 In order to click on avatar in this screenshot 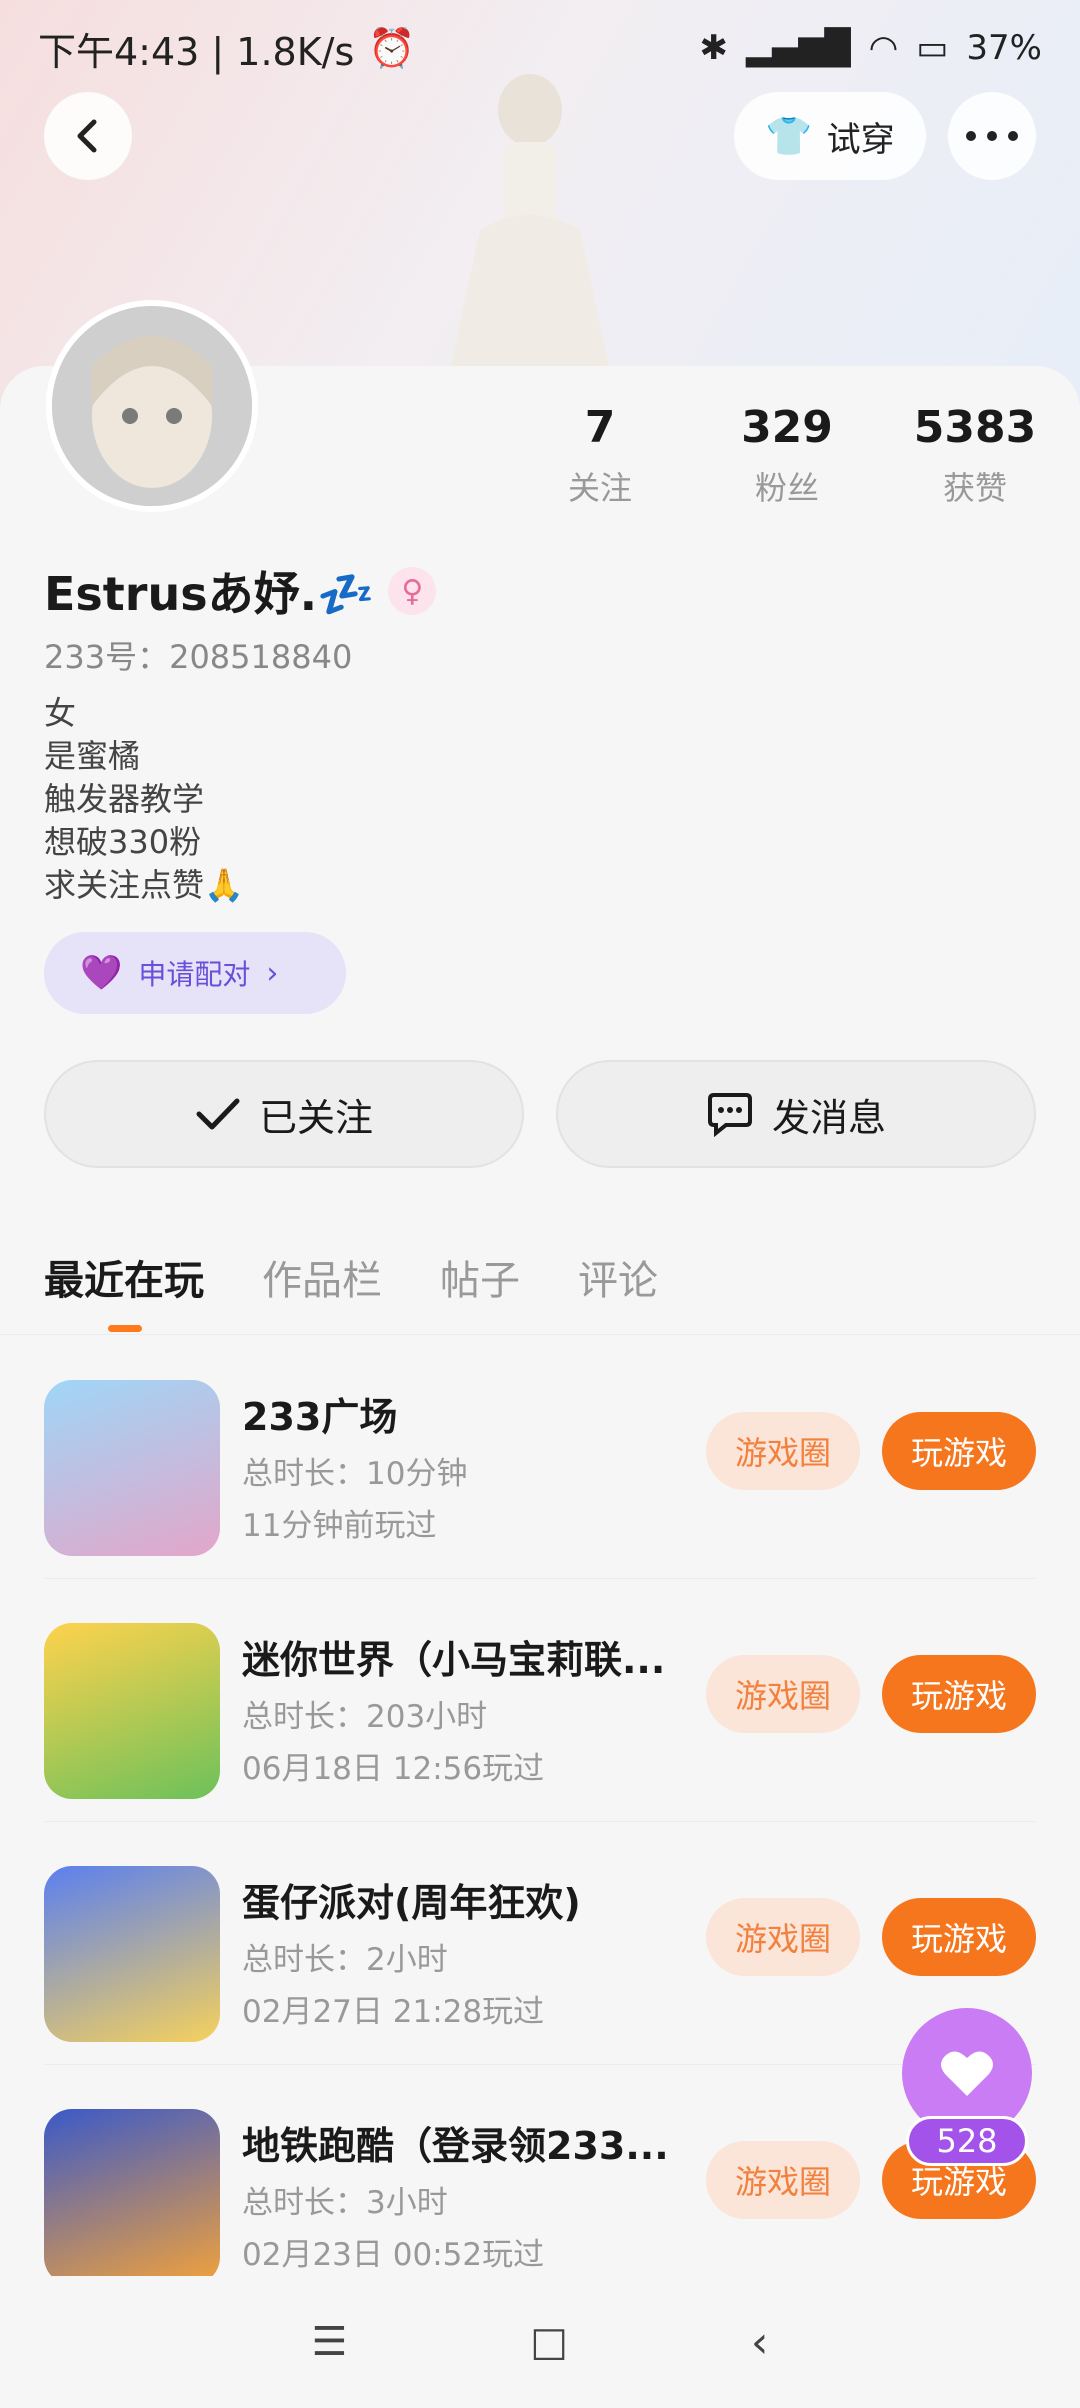, I will do `click(152, 406)`.